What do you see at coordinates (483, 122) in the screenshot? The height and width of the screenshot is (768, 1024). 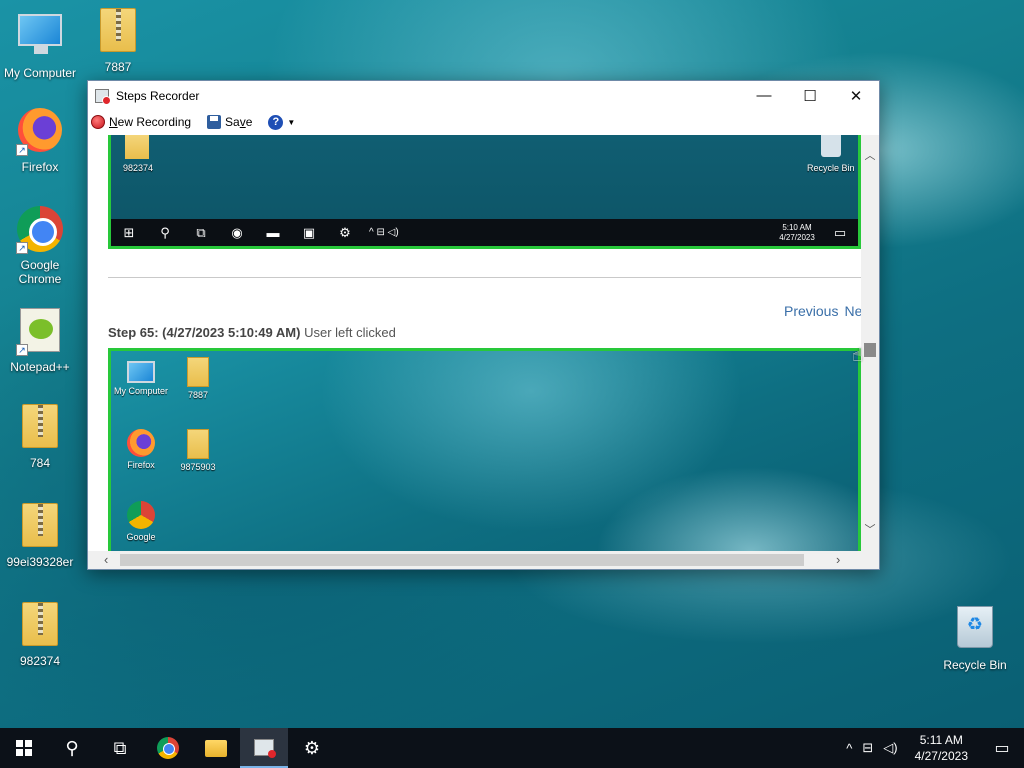 I see `toolbar: New Recording Save ? ▼` at bounding box center [483, 122].